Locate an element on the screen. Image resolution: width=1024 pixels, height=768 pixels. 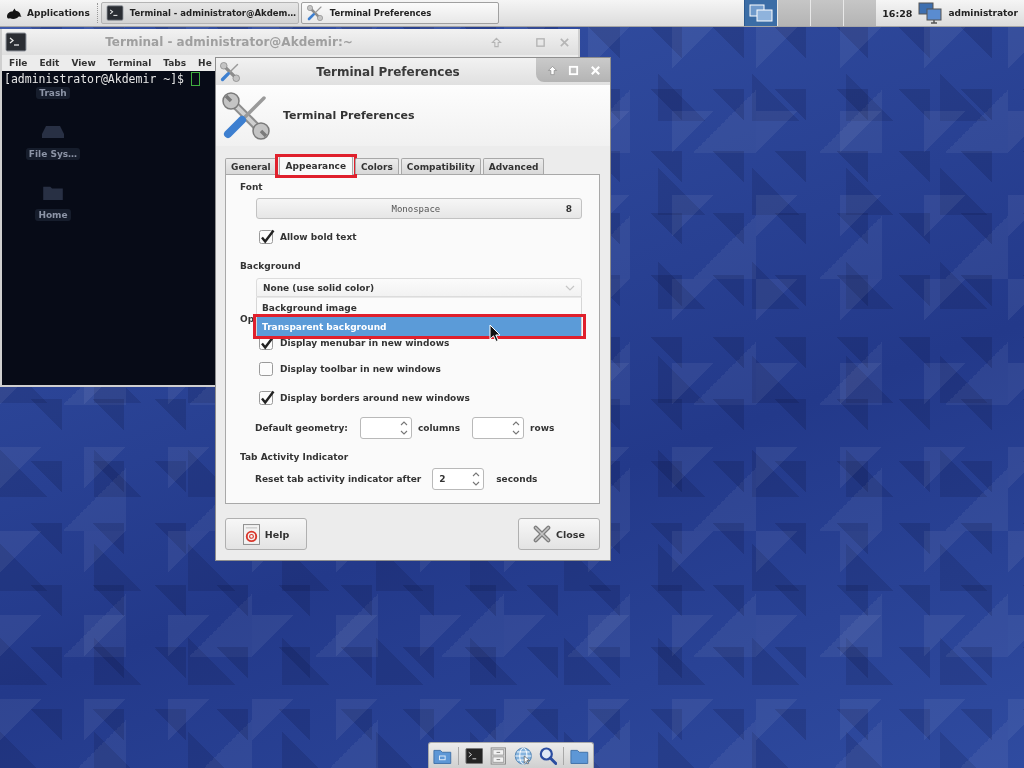
window-title: Terminal Preferences is located at coordinates (388, 71).